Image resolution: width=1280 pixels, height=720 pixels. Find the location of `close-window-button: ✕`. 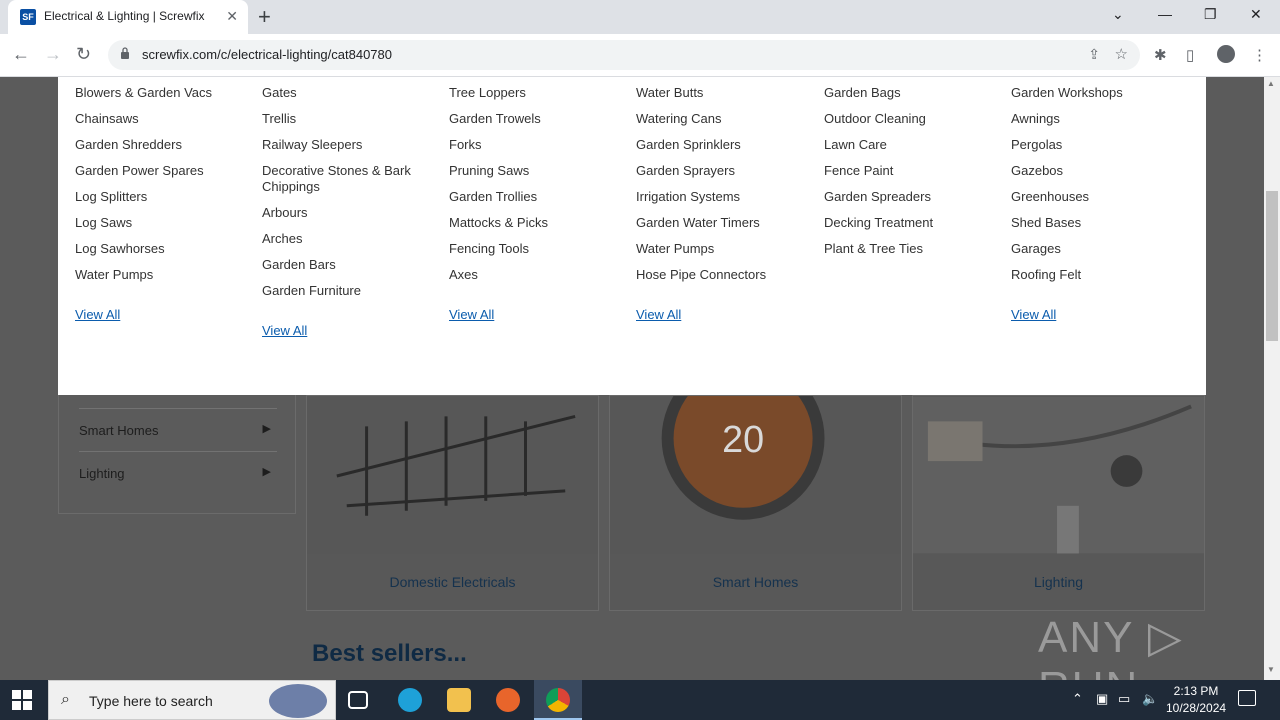

close-window-button: ✕ is located at coordinates (1256, 14).